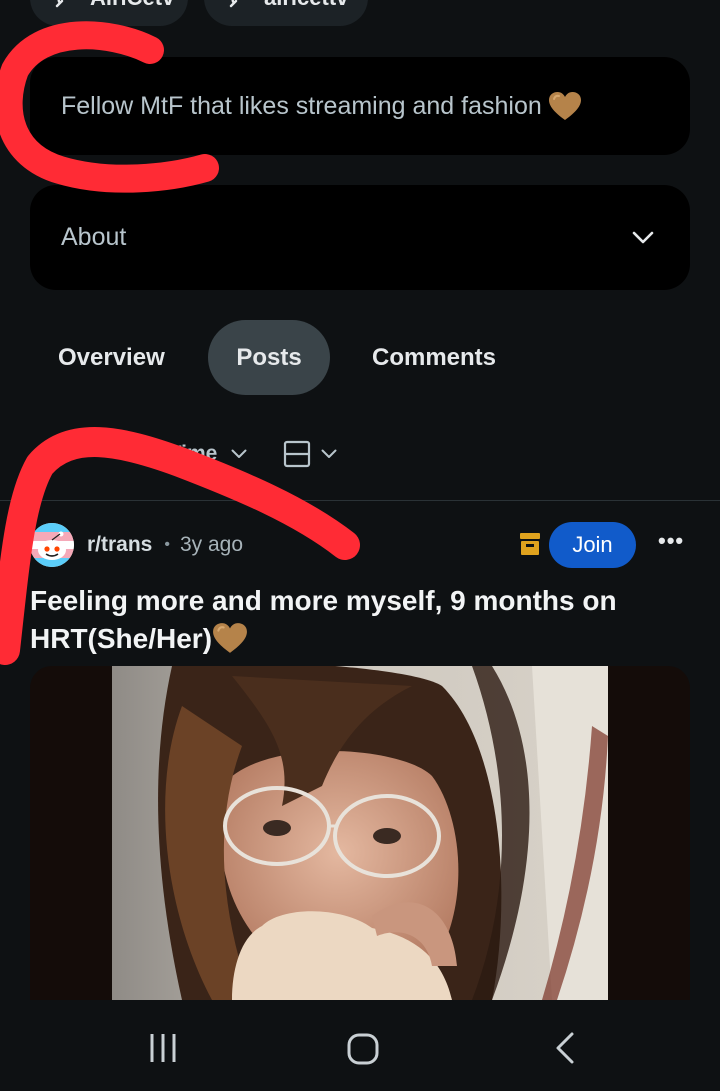 The image size is (720, 1091). What do you see at coordinates (109, 13) in the screenshot?
I see `social-link-chip-1: AiriCetv` at bounding box center [109, 13].